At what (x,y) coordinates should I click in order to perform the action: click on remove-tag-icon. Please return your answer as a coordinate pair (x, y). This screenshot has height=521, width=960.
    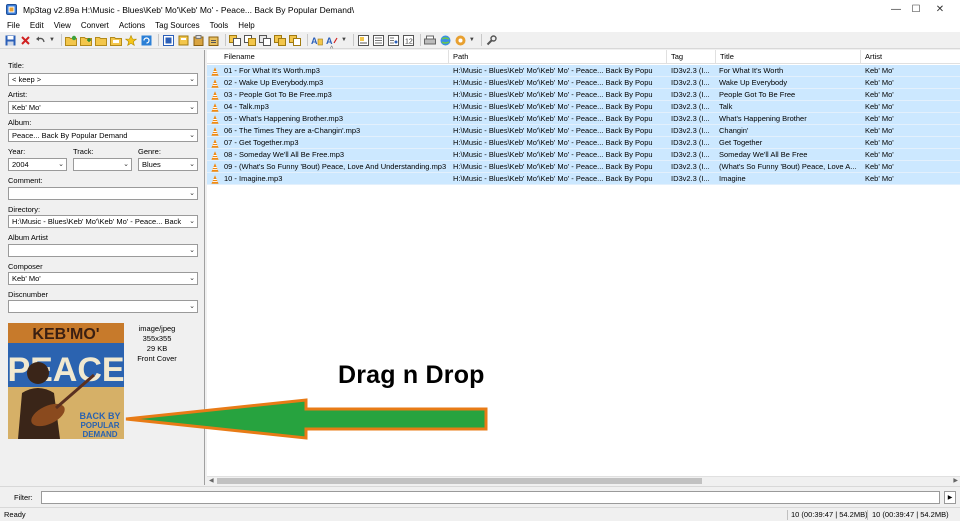
    Looking at the image, I should click on (25, 40).